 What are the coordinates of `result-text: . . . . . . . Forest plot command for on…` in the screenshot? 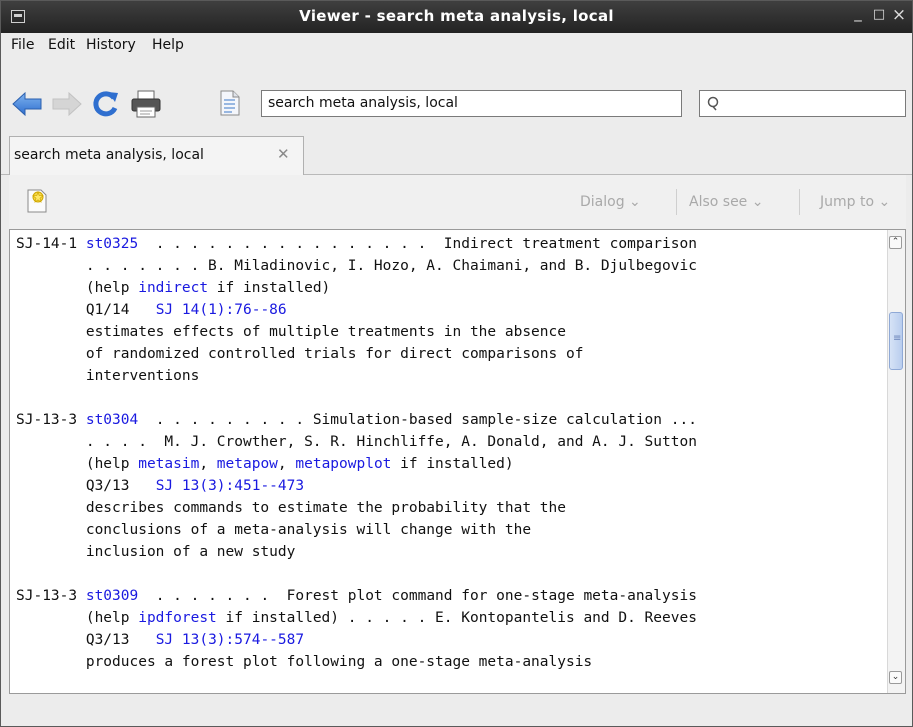 It's located at (417, 596).